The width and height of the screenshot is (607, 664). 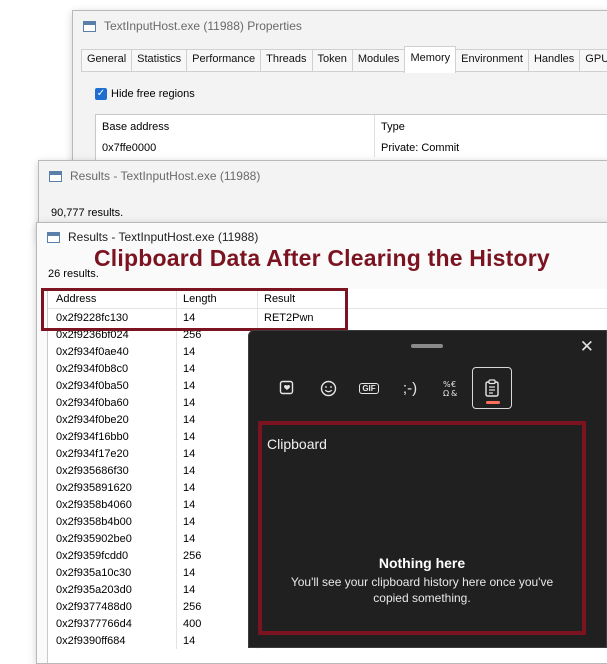 I want to click on results-2-title: Results - TextInputHost.exe (11988), so click(x=163, y=237).